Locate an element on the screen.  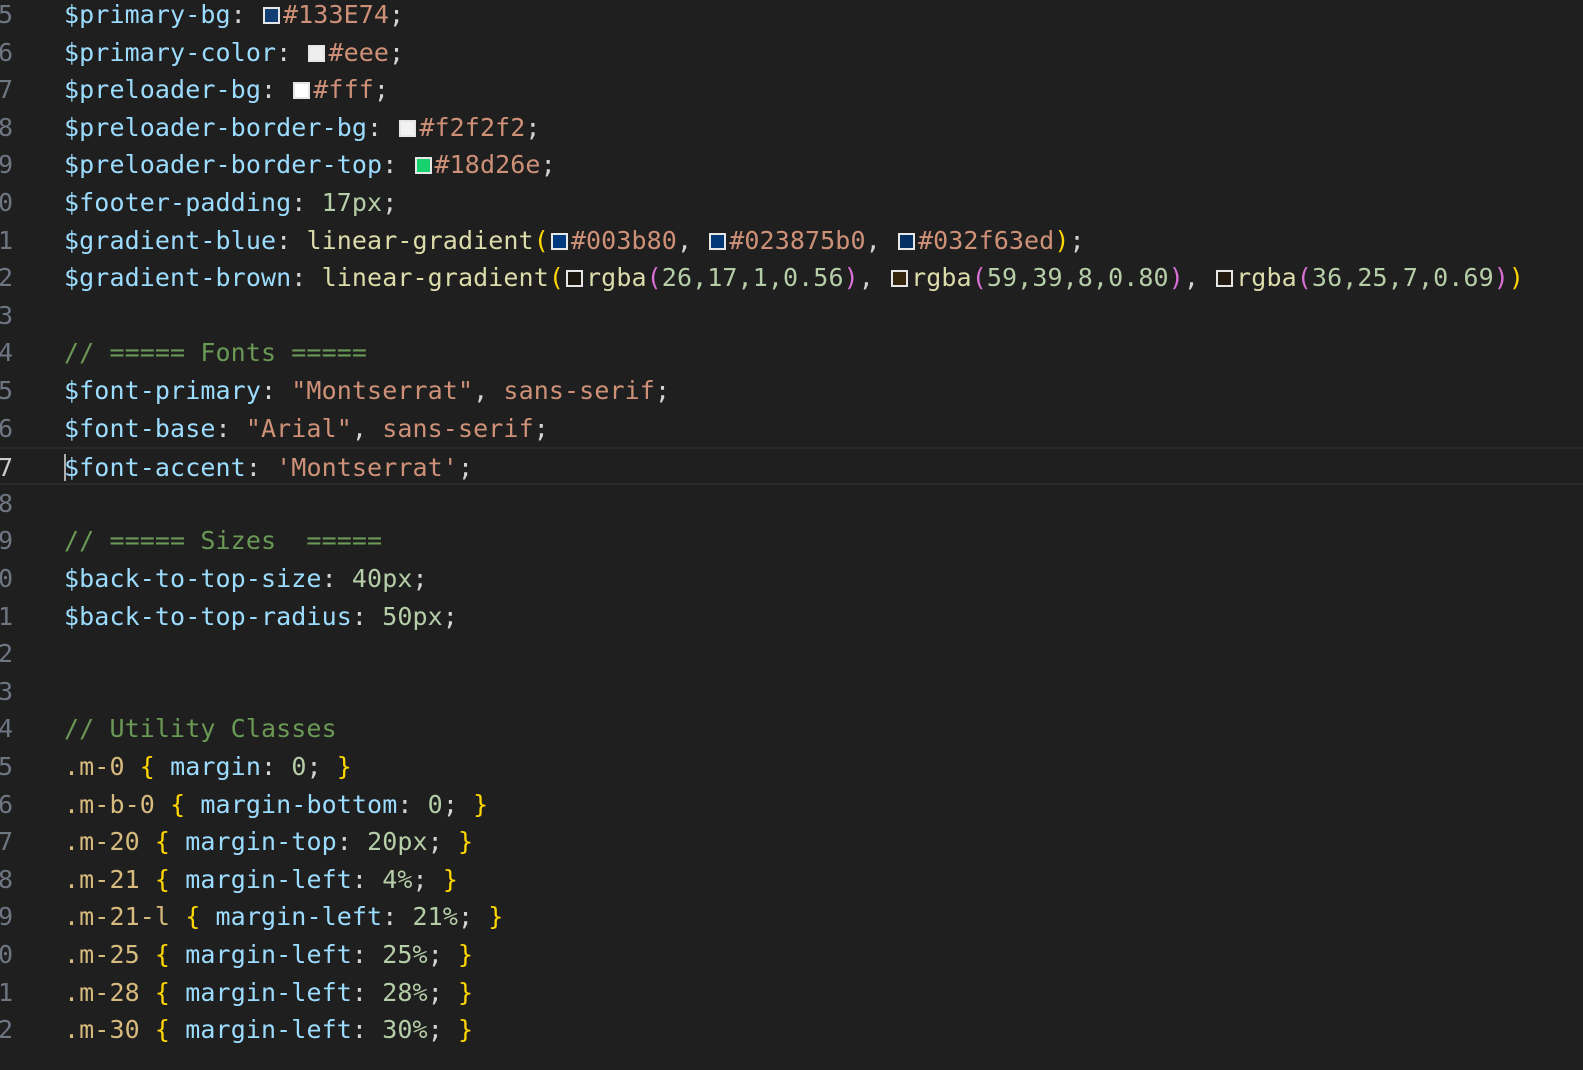
code-token: #023875b0 is located at coordinates (797, 240).